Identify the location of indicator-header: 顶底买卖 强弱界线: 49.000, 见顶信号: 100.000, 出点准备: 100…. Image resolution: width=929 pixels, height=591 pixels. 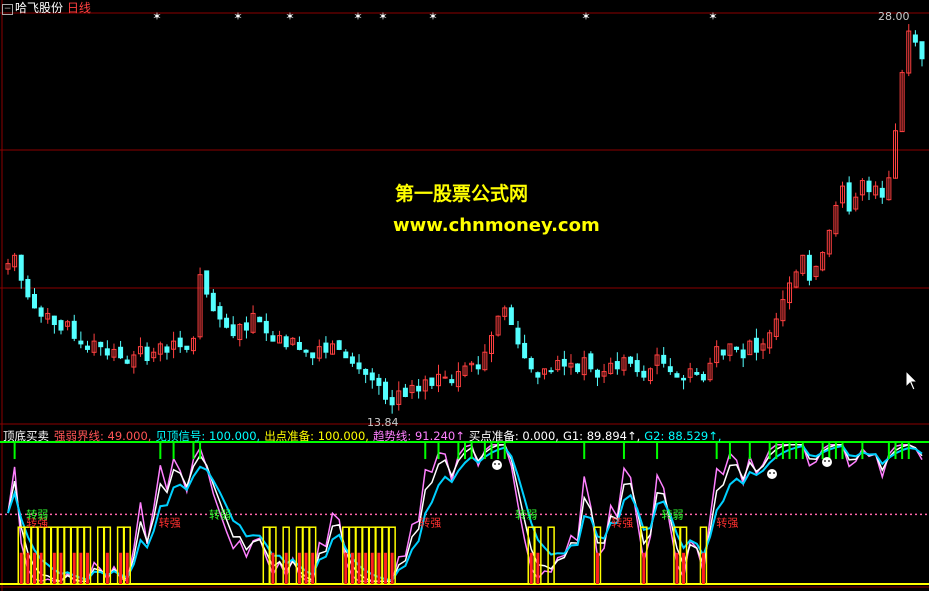
(364, 436).